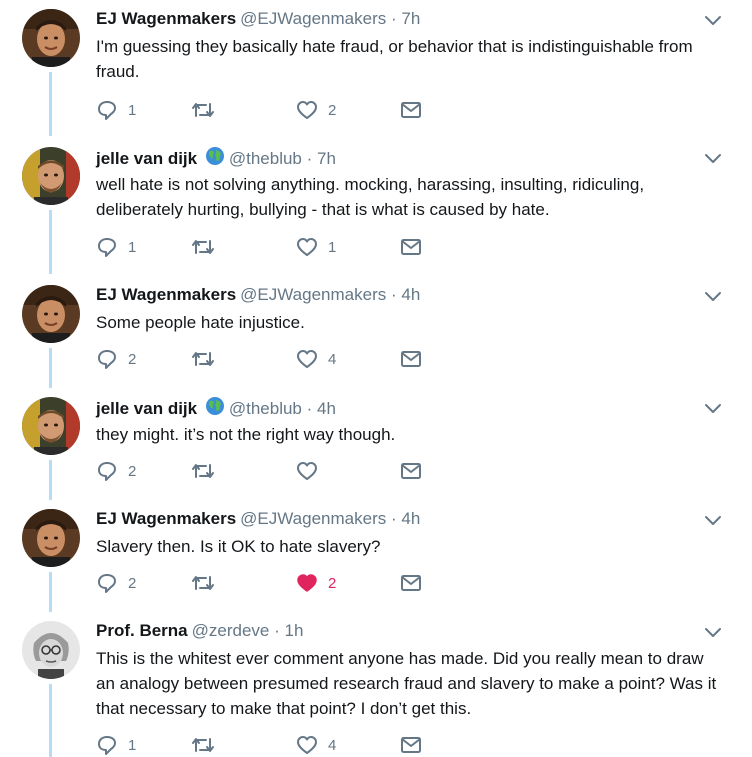 The image size is (752, 757). I want to click on ej-avatar-image, so click(51, 538).